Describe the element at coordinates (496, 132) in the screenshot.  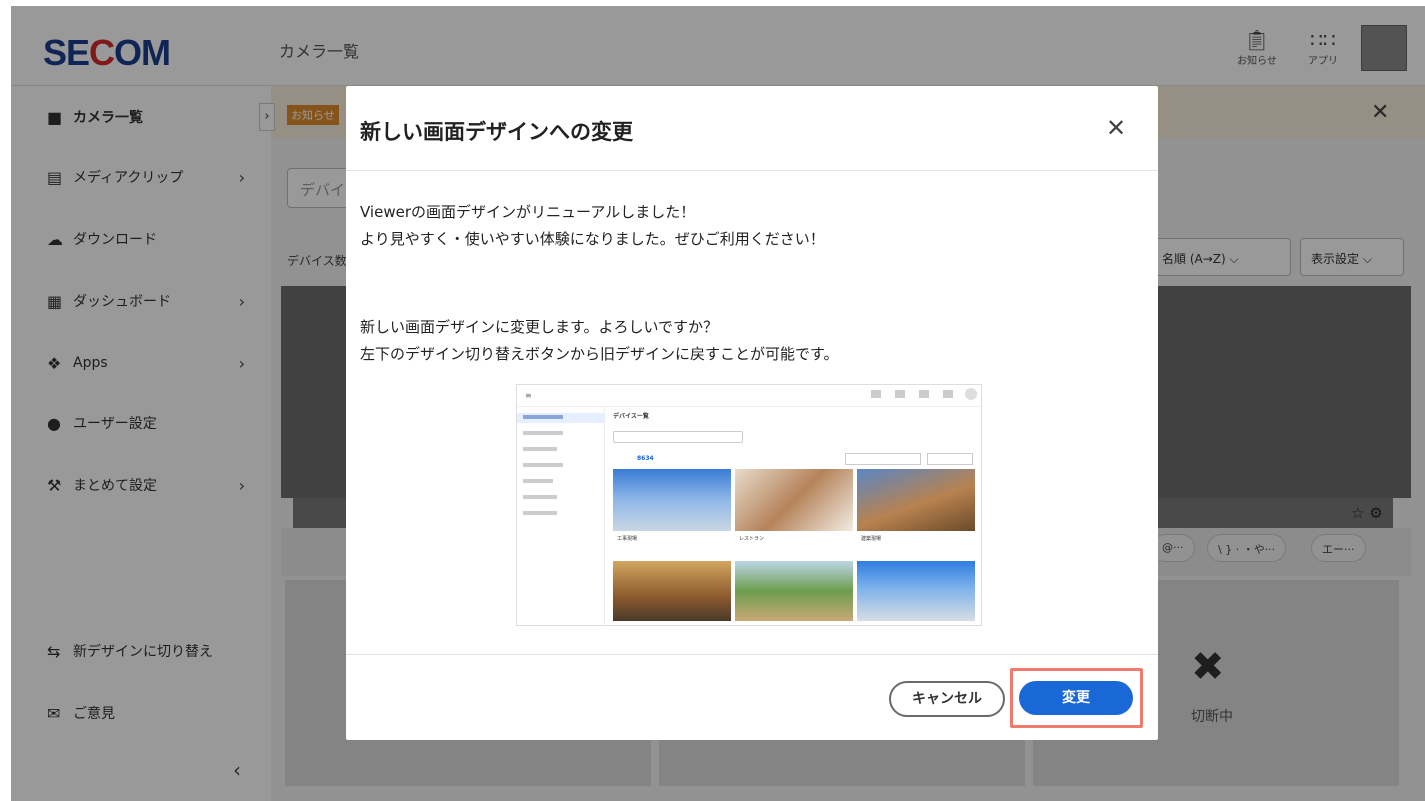
I see `dialog-title: 新しい画面デザインへの変更` at that location.